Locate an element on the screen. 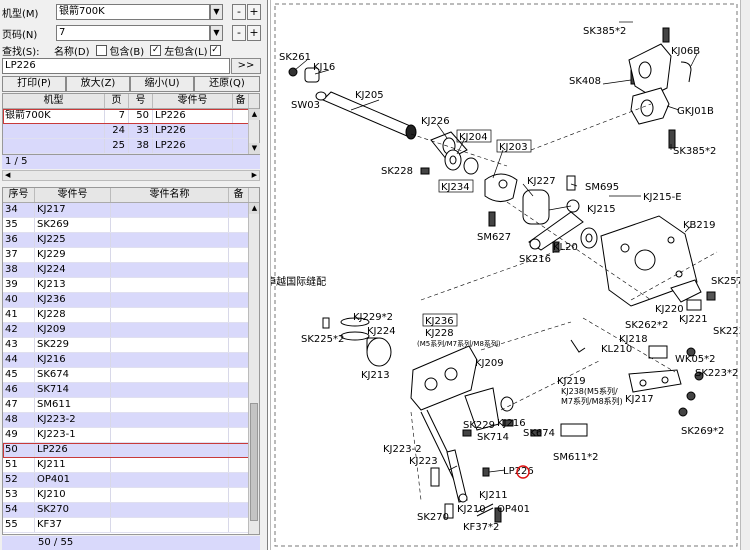 The width and height of the screenshot is (750, 550). scroll-down-icon: ▼ is located at coordinates (254, 148).